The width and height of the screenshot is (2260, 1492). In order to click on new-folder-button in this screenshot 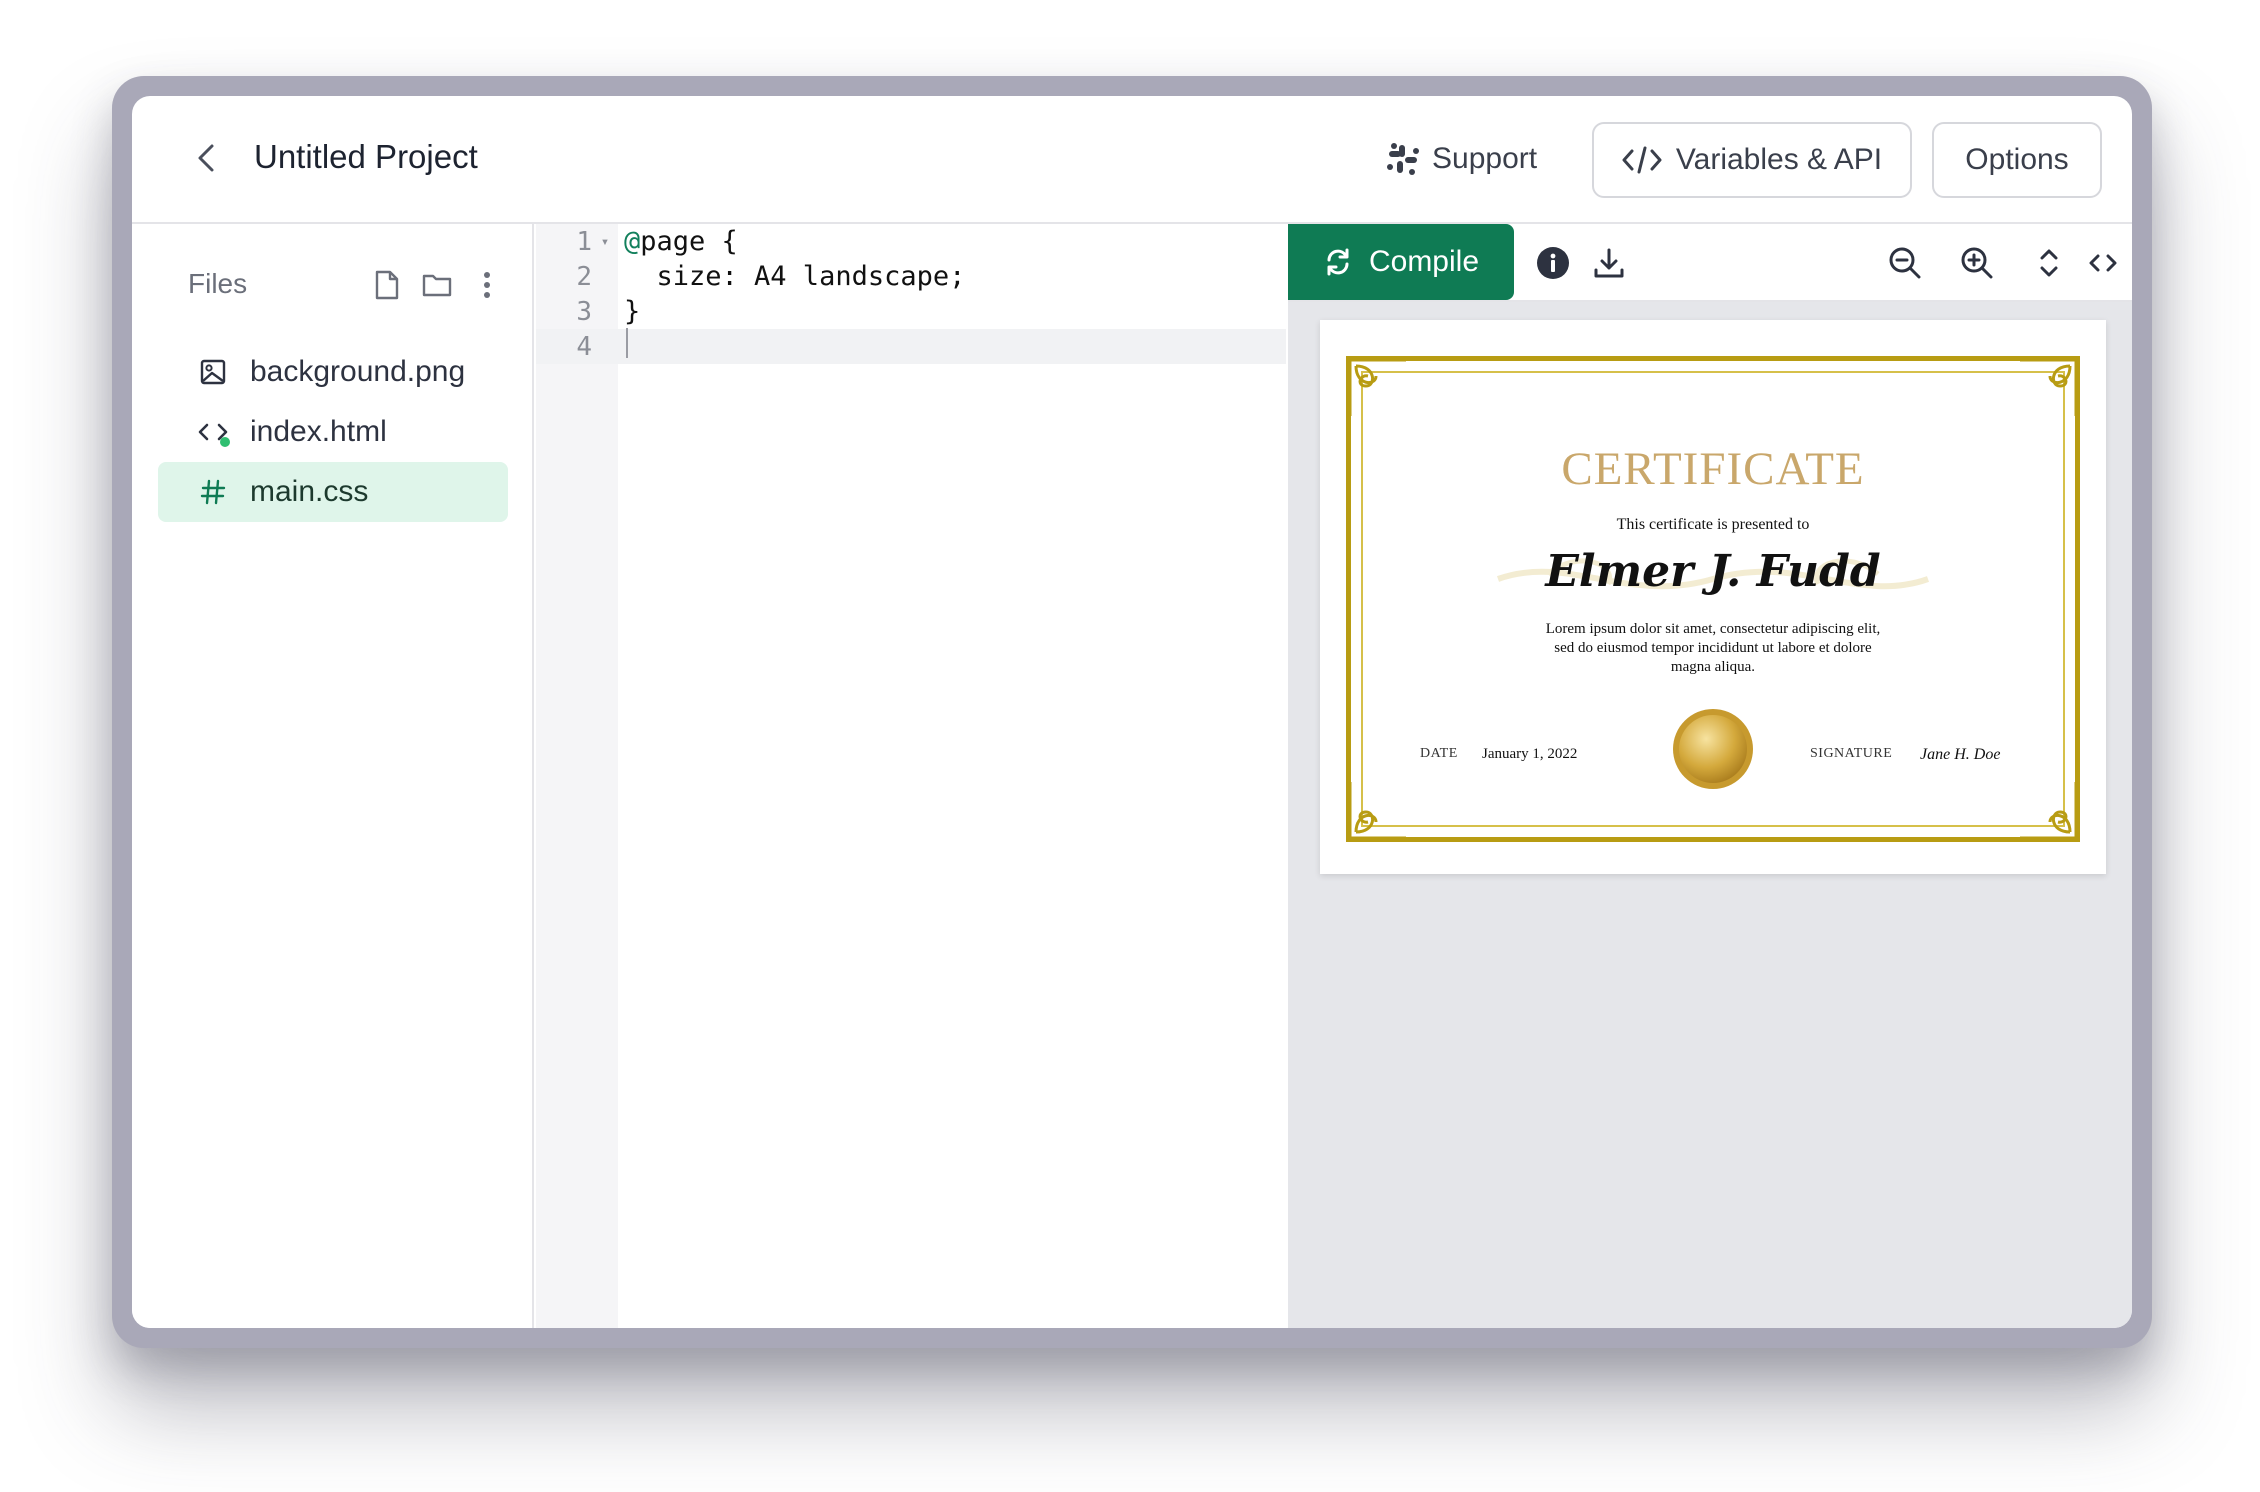, I will do `click(437, 285)`.